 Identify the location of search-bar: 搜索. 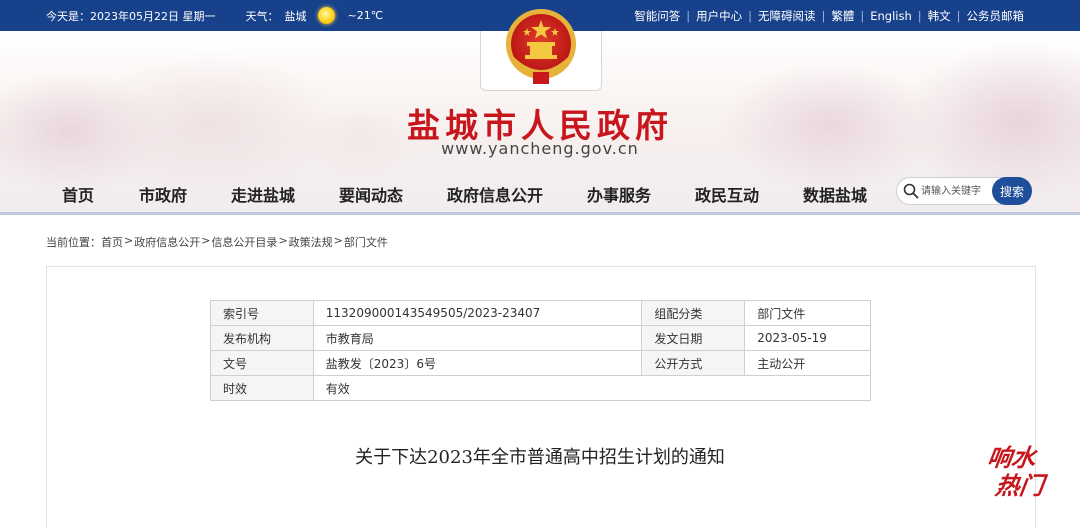
(966, 191).